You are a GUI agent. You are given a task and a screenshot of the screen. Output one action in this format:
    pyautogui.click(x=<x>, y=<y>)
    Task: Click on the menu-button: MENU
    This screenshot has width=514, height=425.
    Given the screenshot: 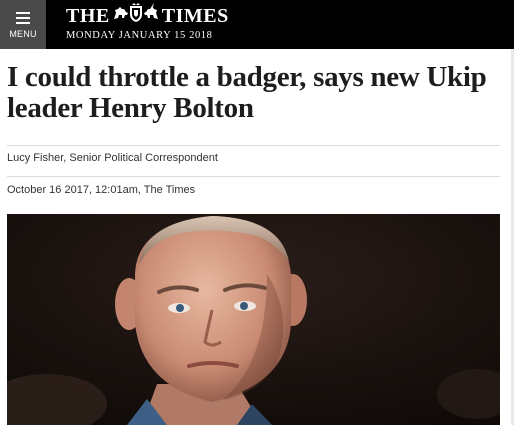 What is the action you would take?
    pyautogui.click(x=23, y=24)
    